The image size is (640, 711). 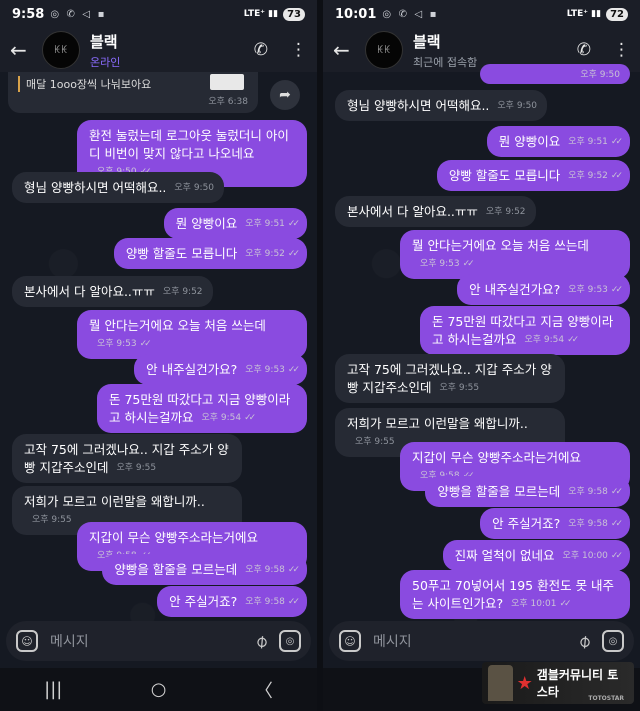 What do you see at coordinates (173, 537) in the screenshot?
I see `message-text: 지갑이 무슨 양빵주소라는거에요` at bounding box center [173, 537].